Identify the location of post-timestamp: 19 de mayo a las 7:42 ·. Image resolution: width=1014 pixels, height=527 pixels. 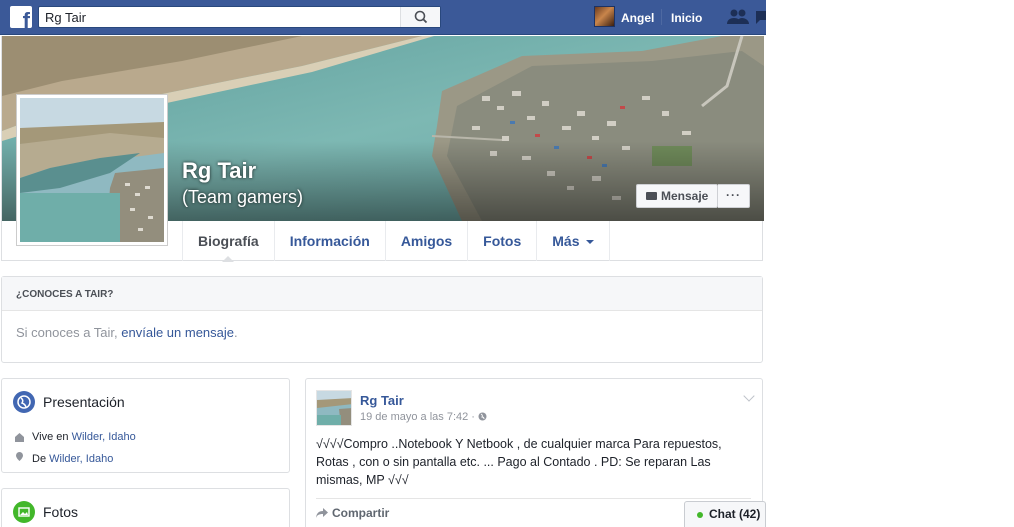
(423, 417).